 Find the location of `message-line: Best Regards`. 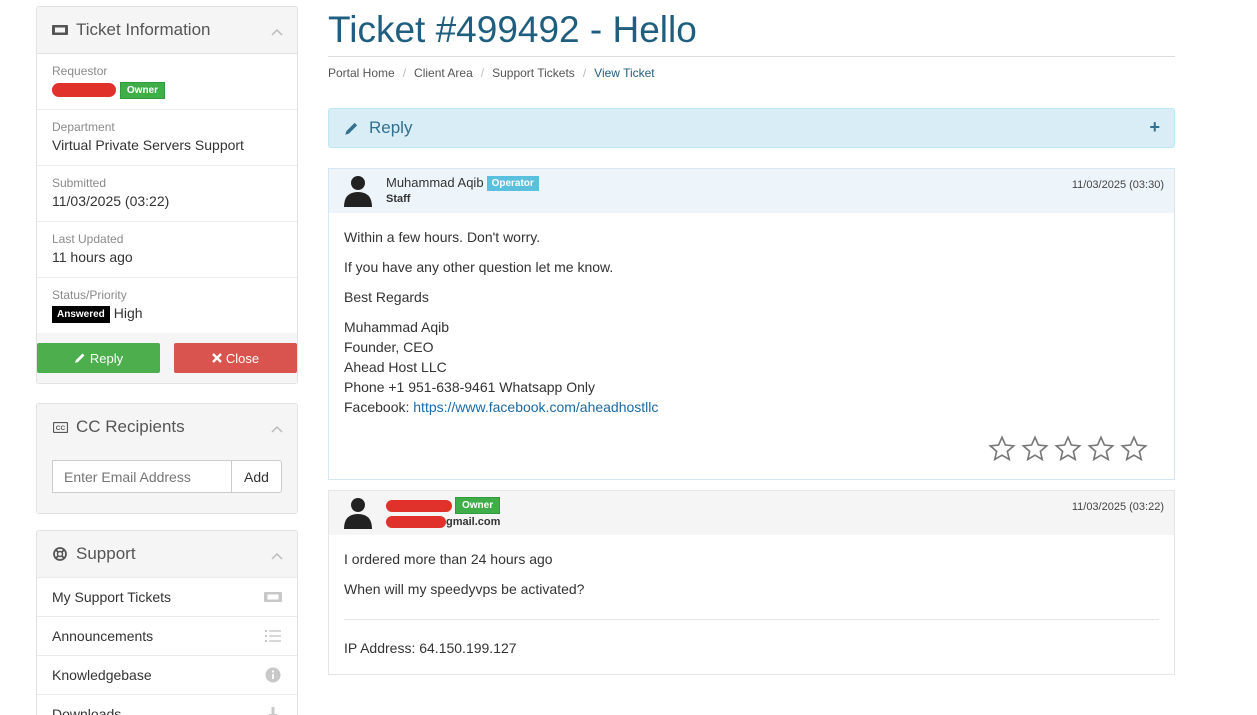

message-line: Best Regards is located at coordinates (386, 297).